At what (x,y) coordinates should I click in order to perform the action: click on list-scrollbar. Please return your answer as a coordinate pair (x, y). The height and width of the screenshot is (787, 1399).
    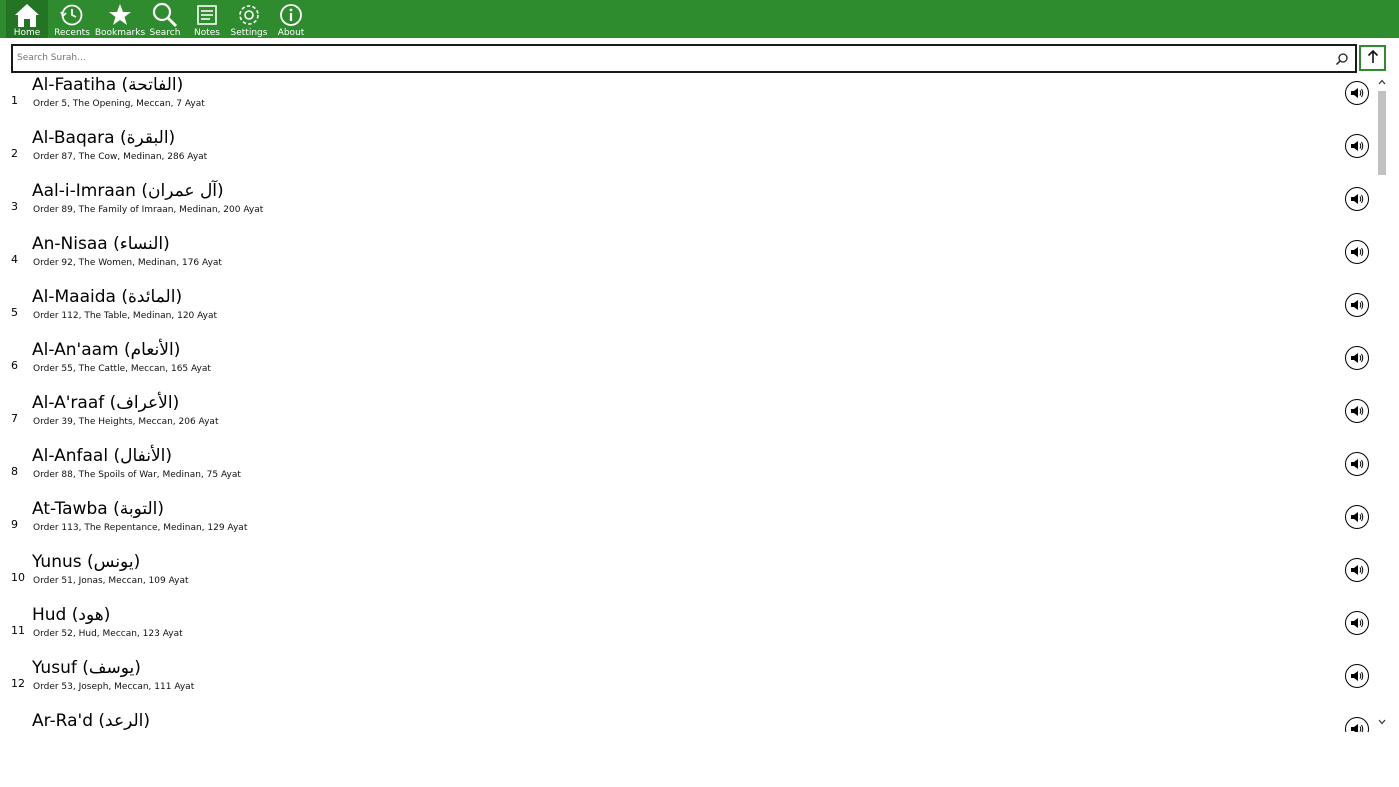
    Looking at the image, I should click on (1382, 404).